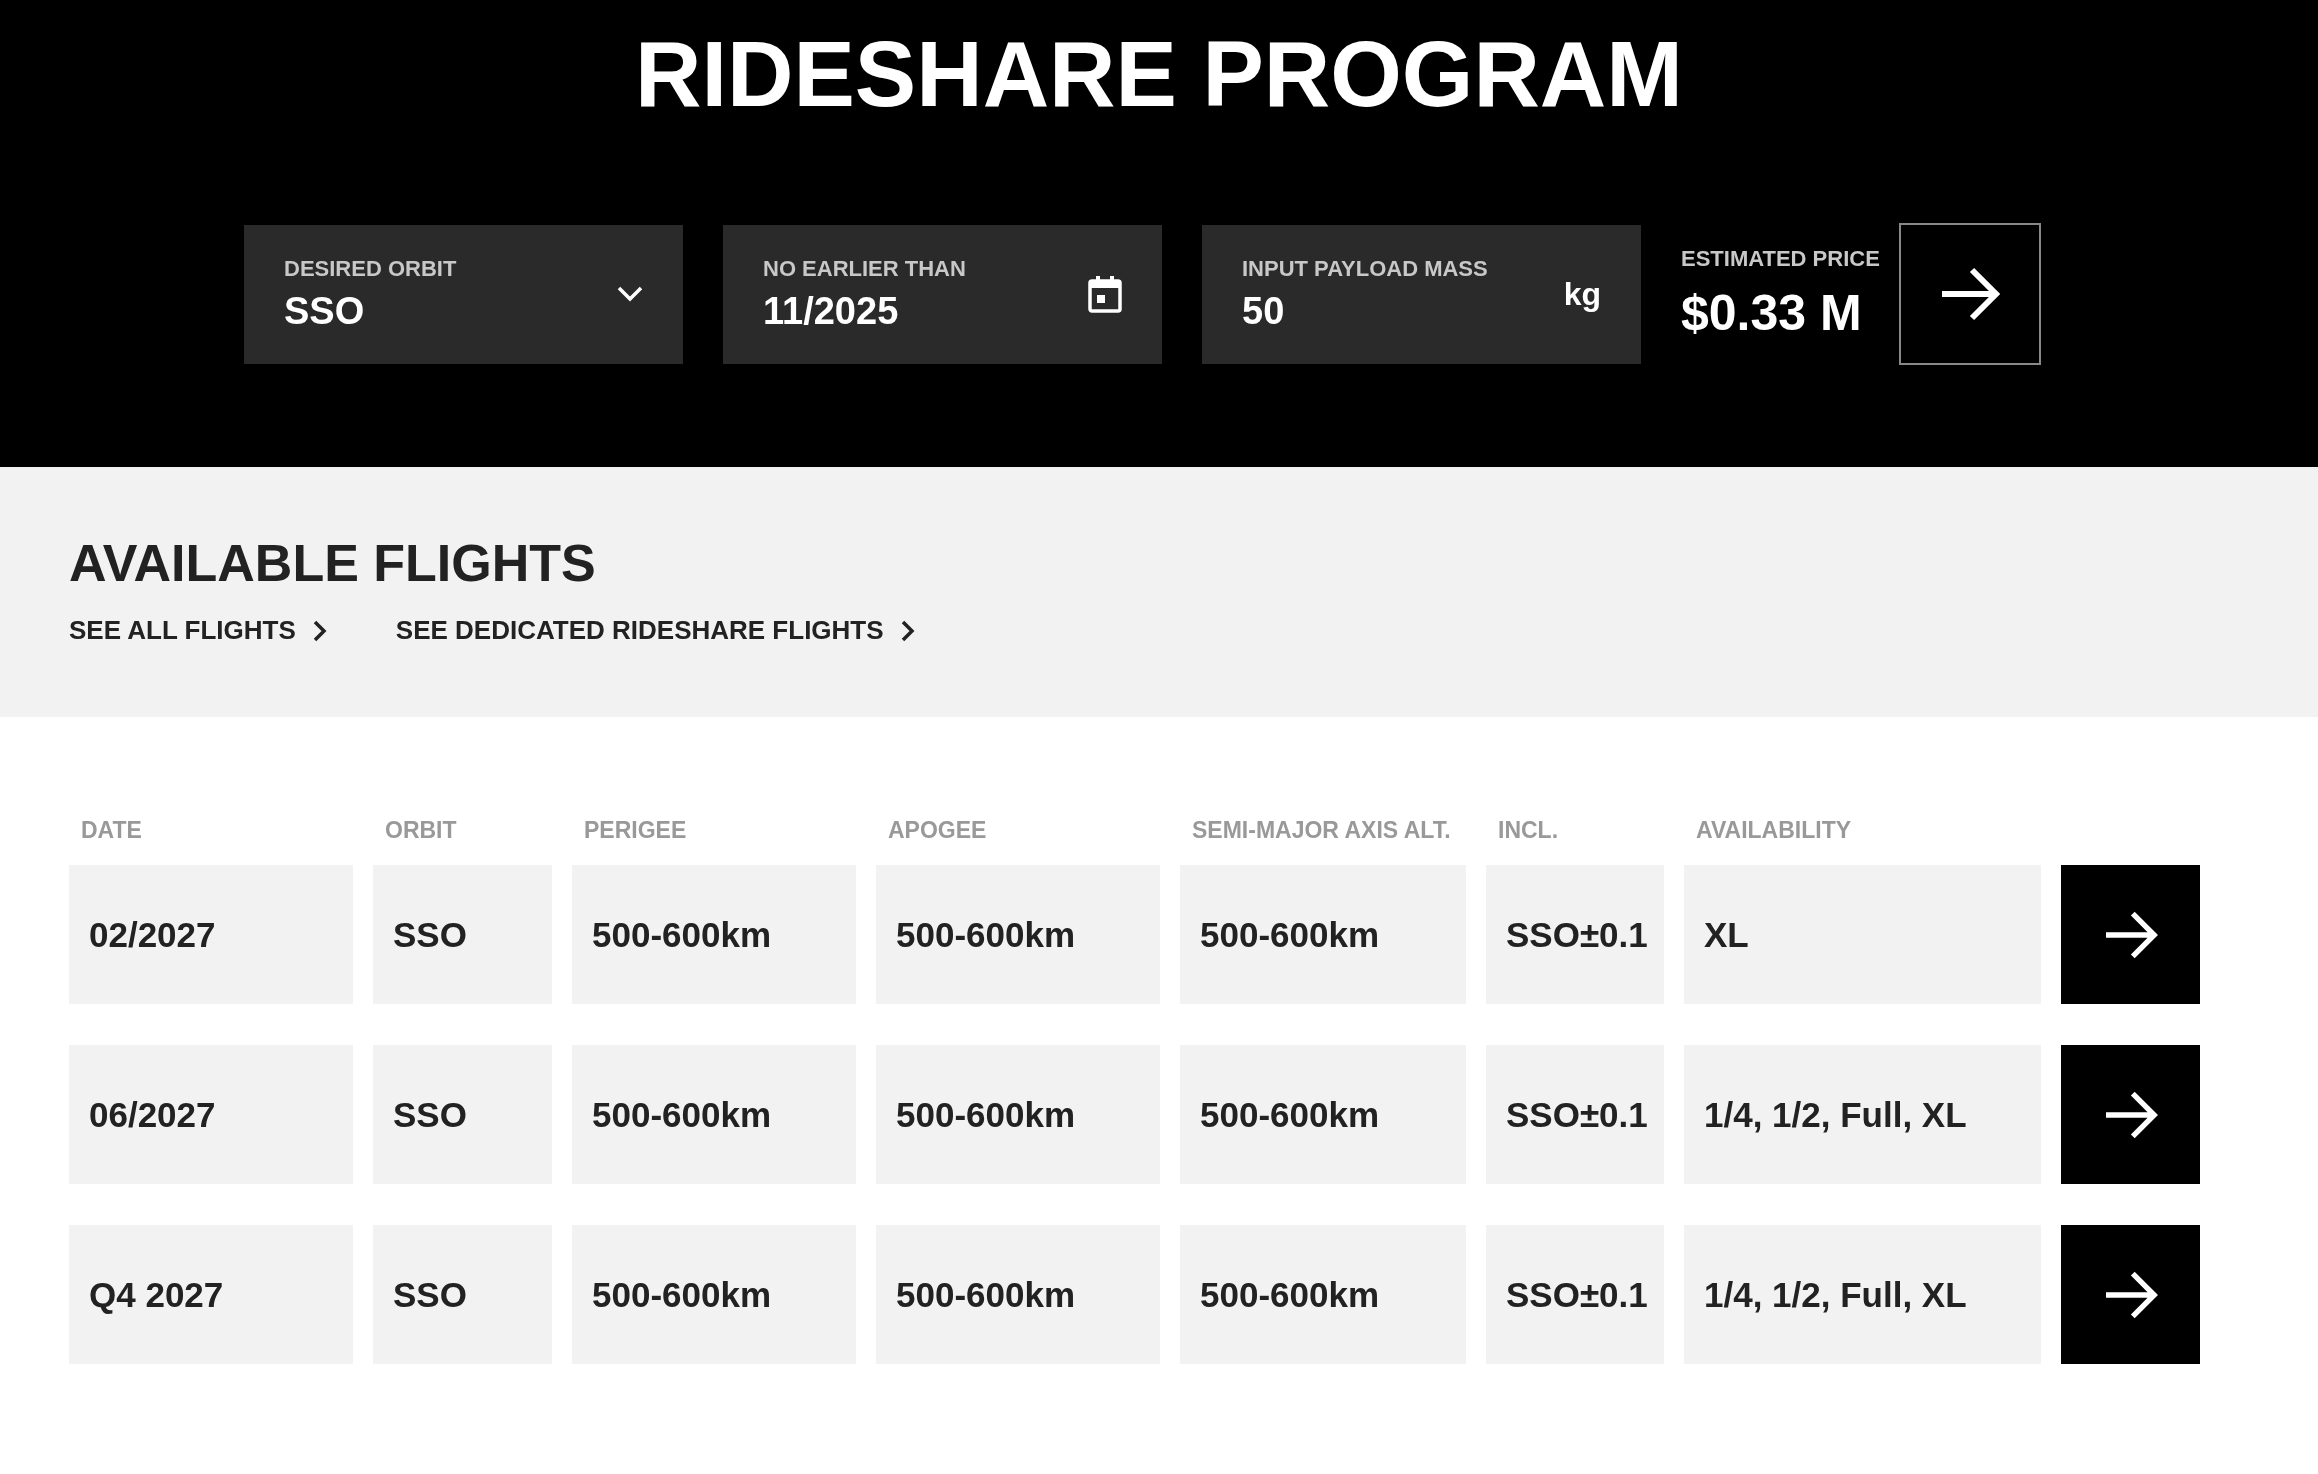 The height and width of the screenshot is (1474, 2318). What do you see at coordinates (937, 830) in the screenshot?
I see `column-header: APOGEE` at bounding box center [937, 830].